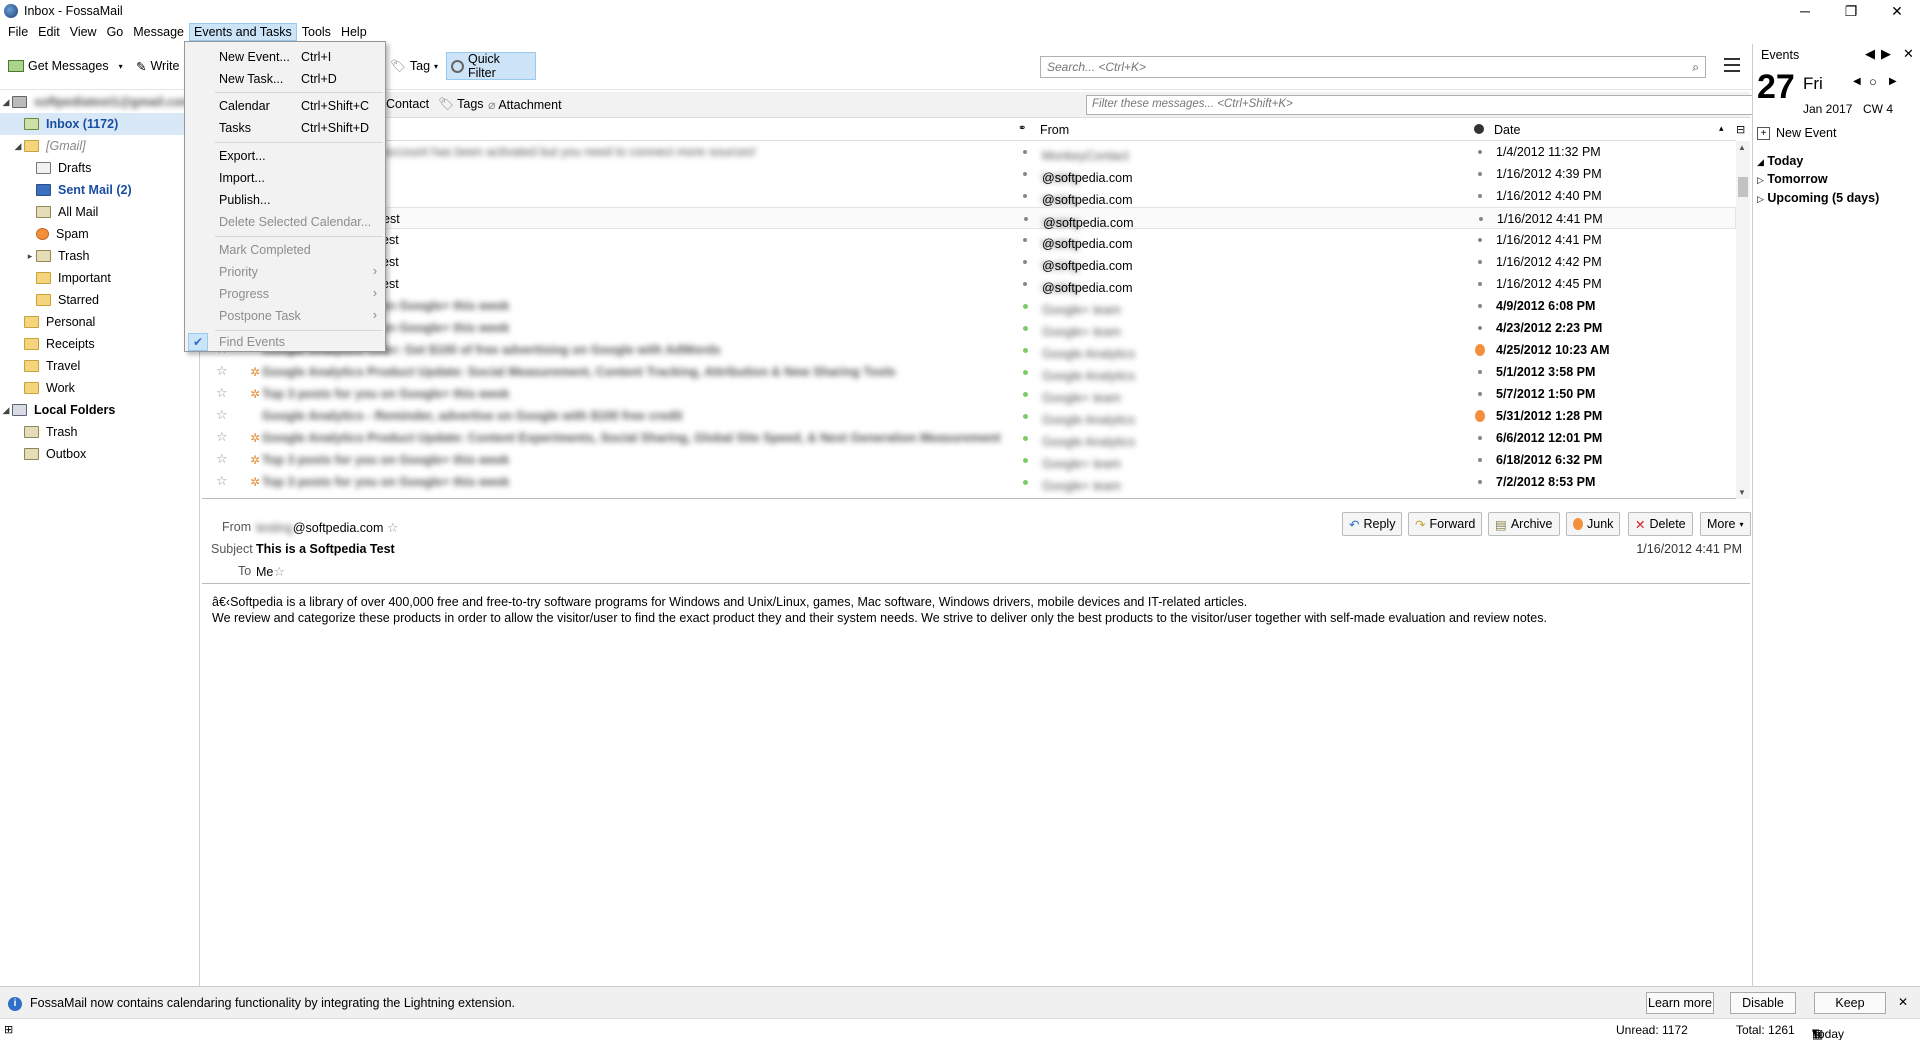 The height and width of the screenshot is (1040, 1920). What do you see at coordinates (461, 104) in the screenshot?
I see `filter-tags-button: 🏷 Tags` at bounding box center [461, 104].